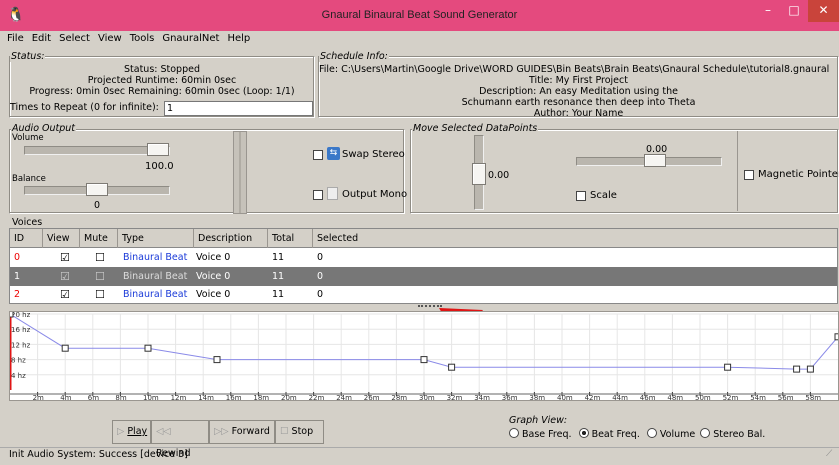 Image resolution: width=839 pixels, height=465 pixels. What do you see at coordinates (99, 238) in the screenshot?
I see `column-mute: Mute` at bounding box center [99, 238].